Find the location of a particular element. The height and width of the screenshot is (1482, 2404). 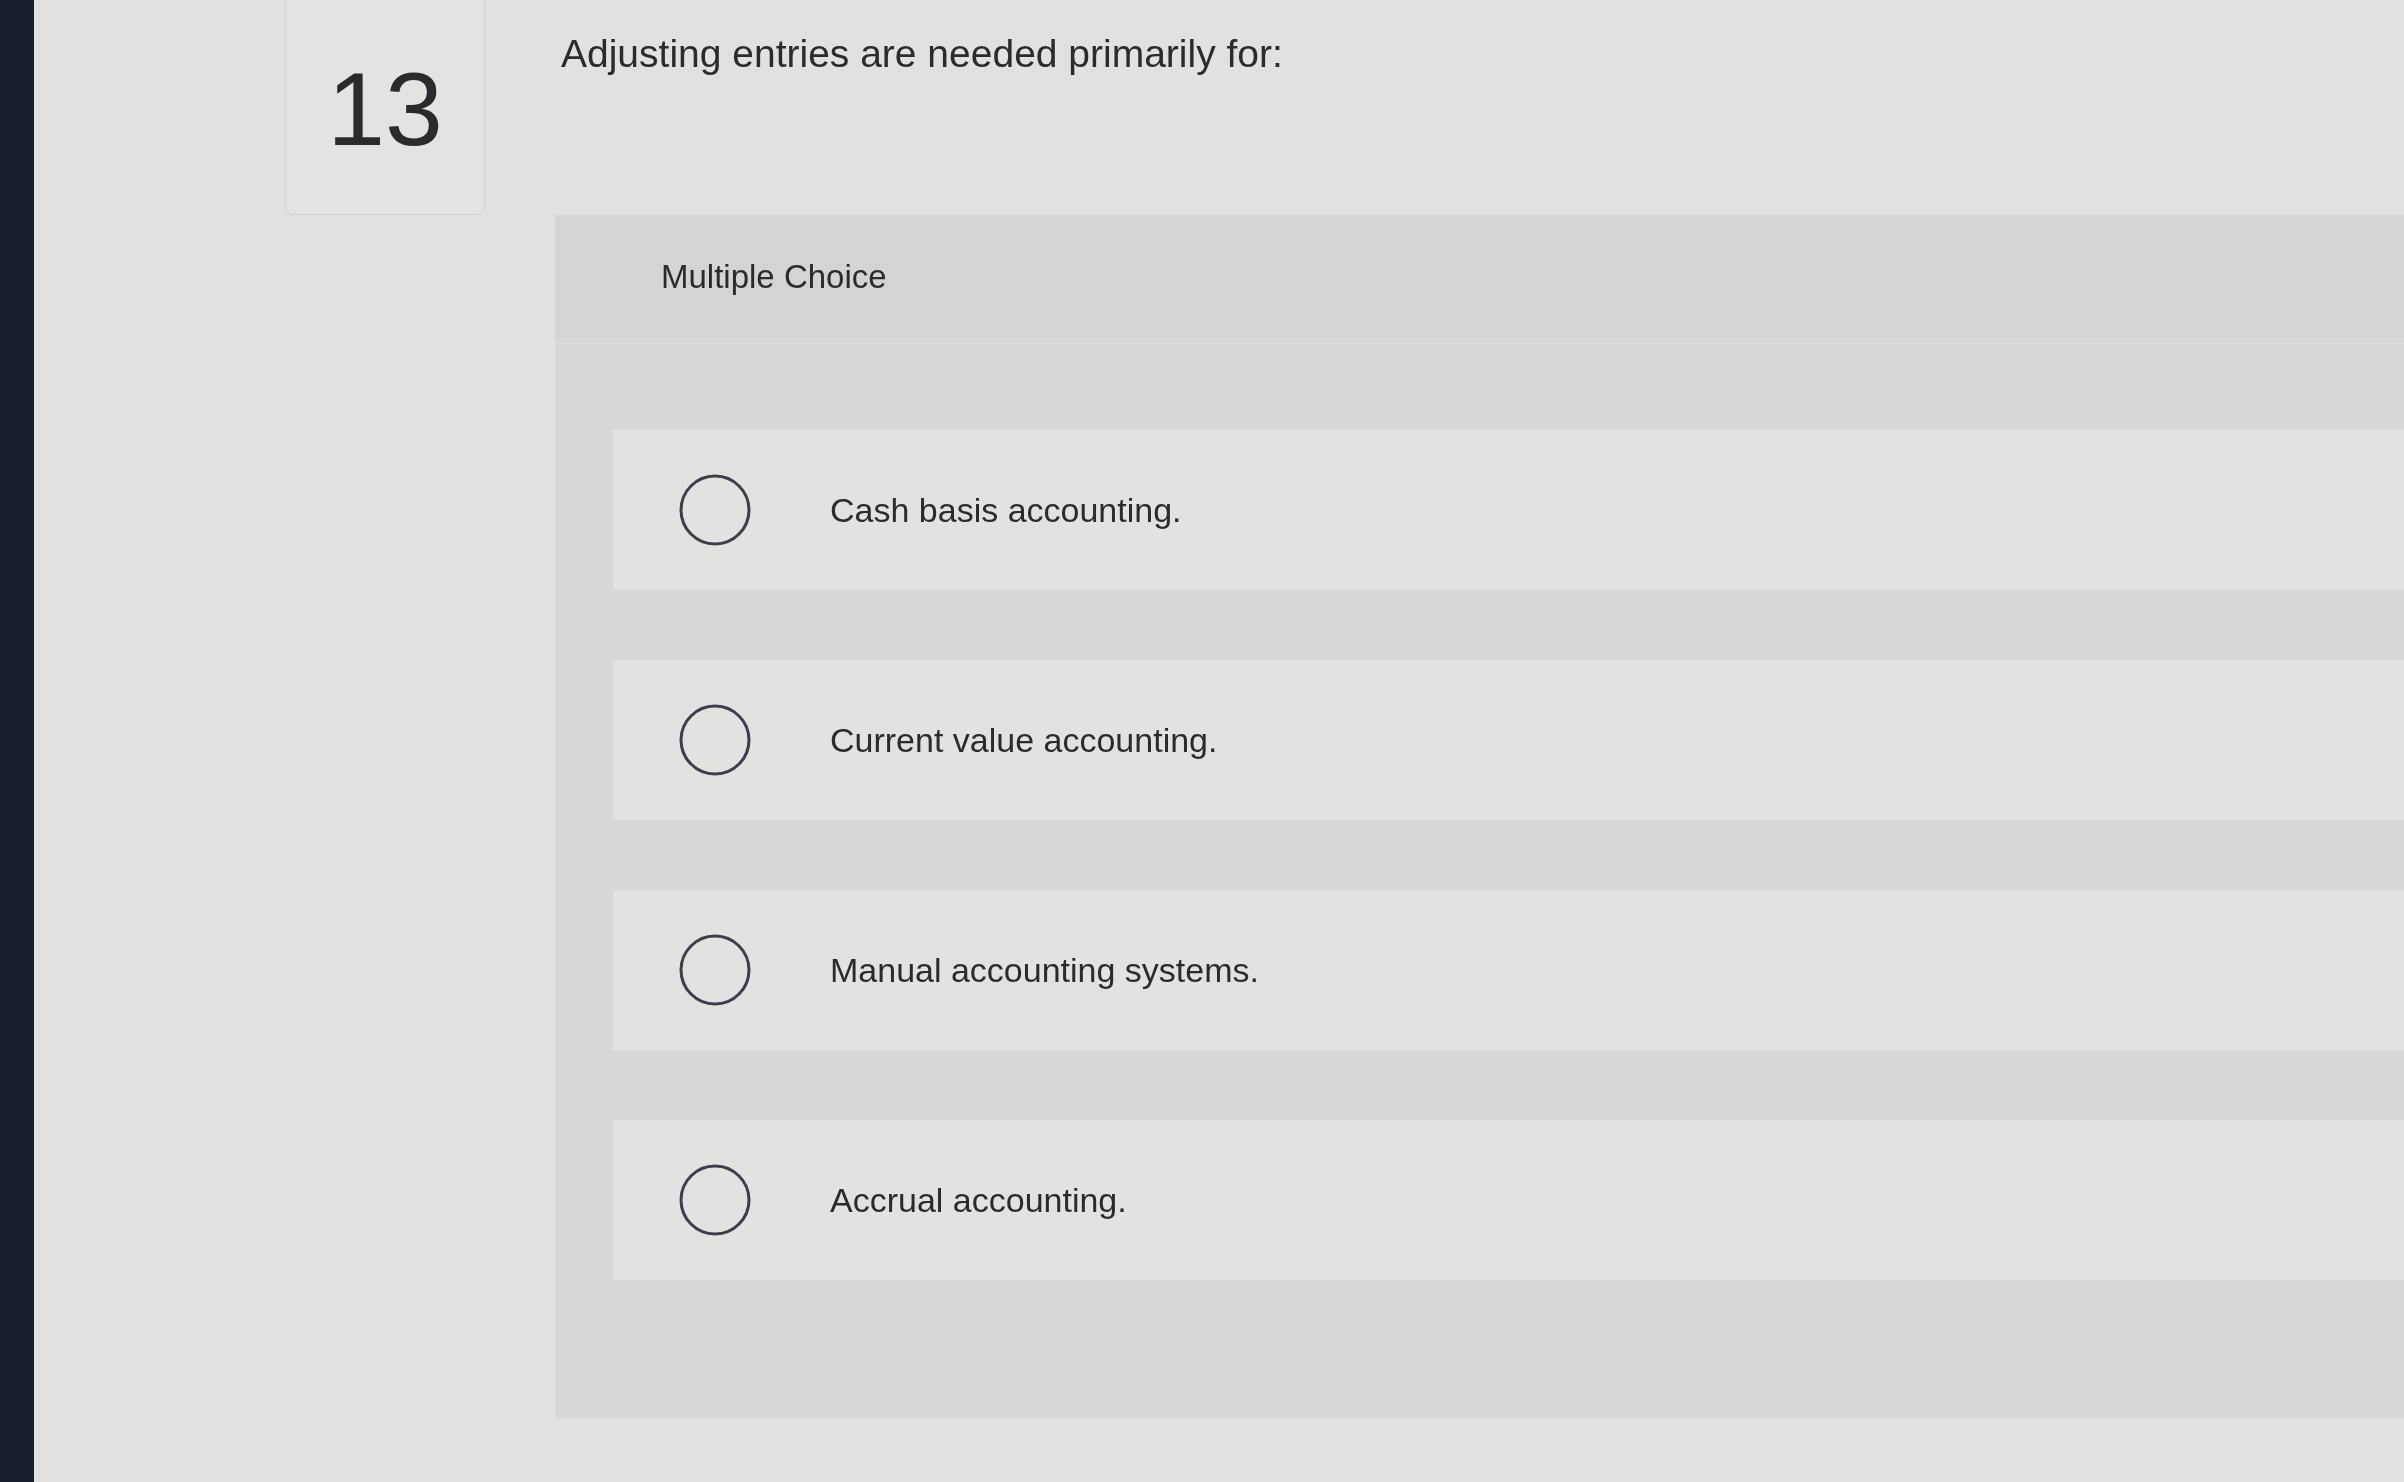

question-number: 13 is located at coordinates (385, 107).